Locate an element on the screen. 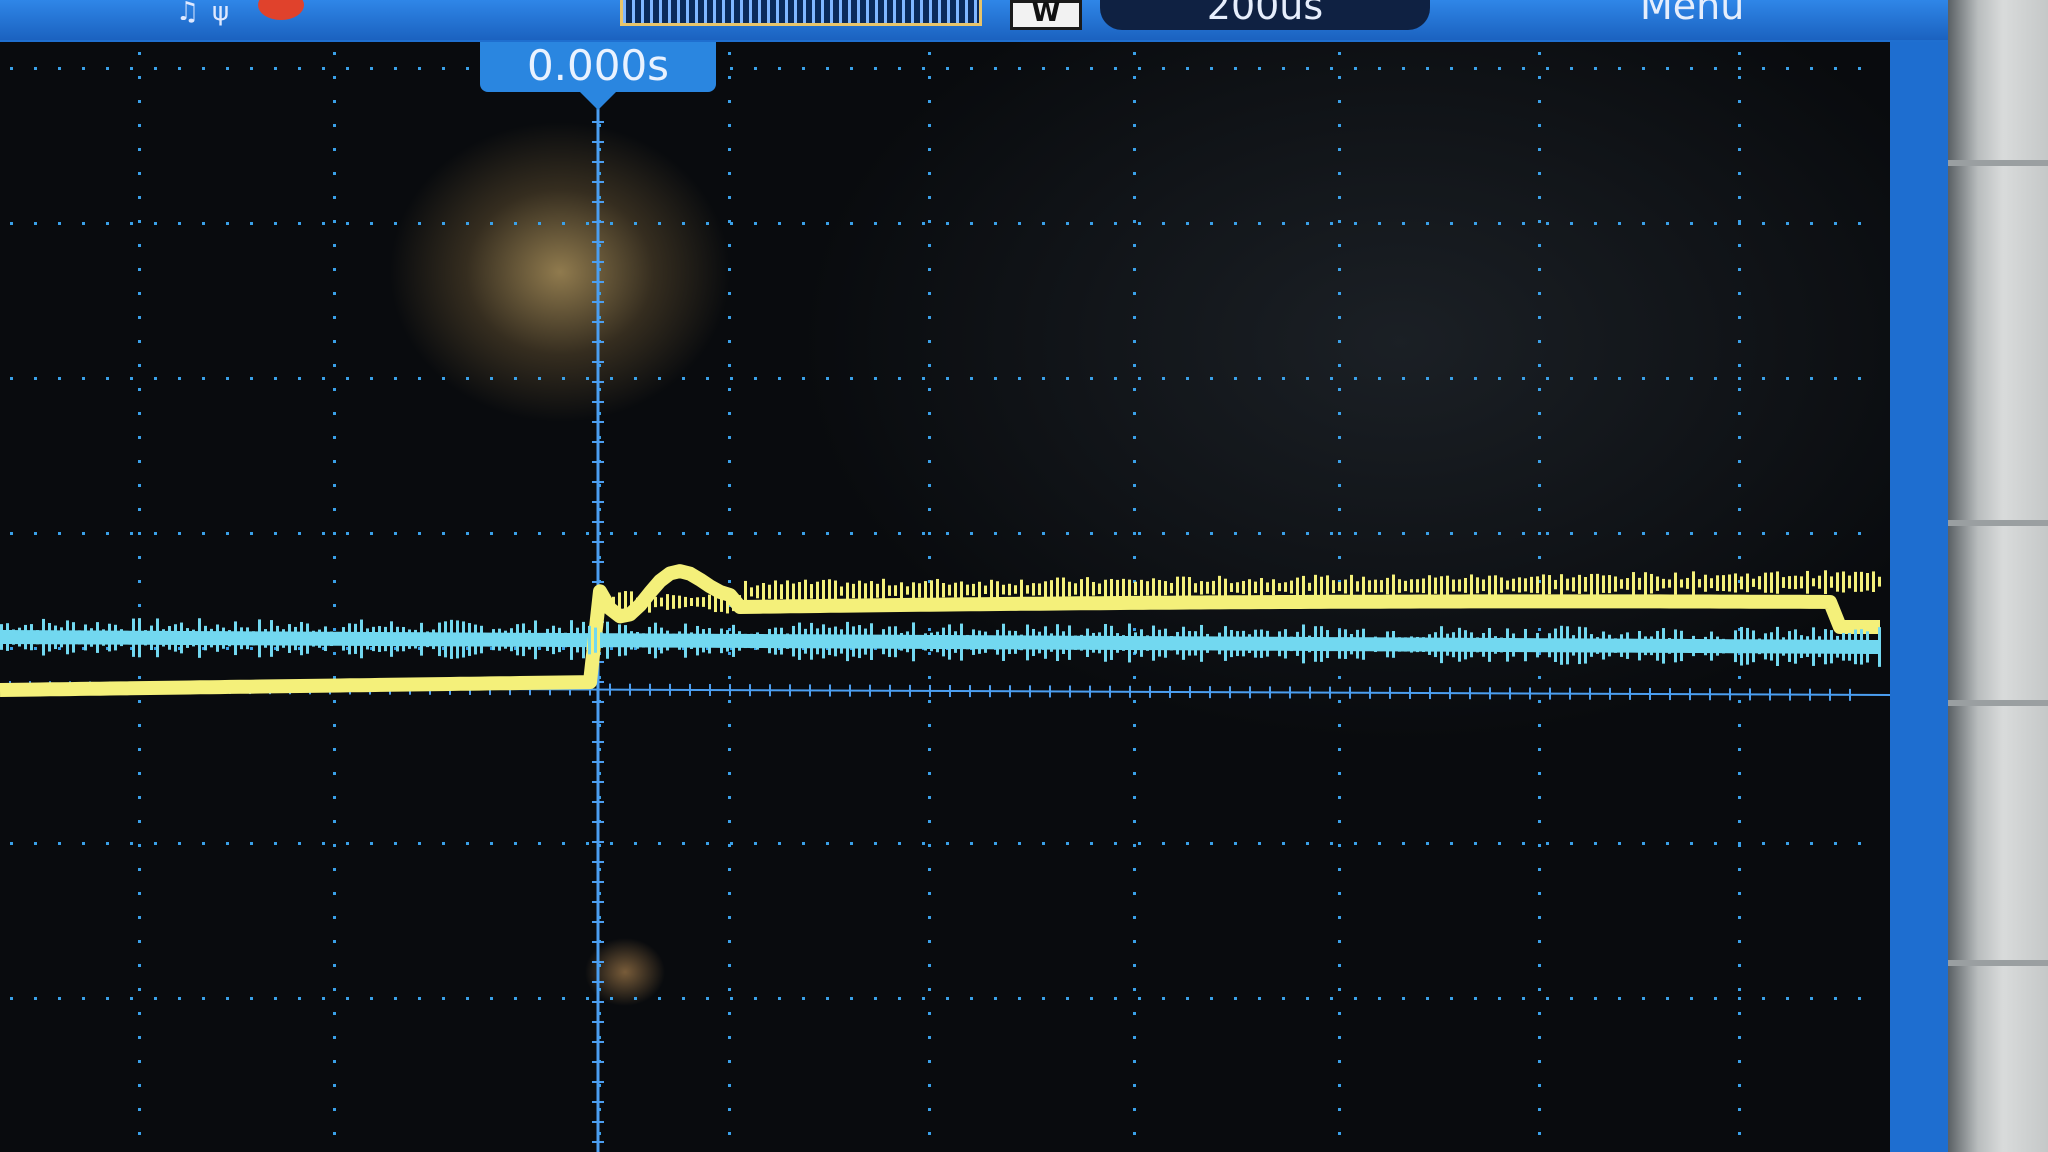 This screenshot has height=1152, width=2048. trigger-time-marker: 0.000s is located at coordinates (598, 76).